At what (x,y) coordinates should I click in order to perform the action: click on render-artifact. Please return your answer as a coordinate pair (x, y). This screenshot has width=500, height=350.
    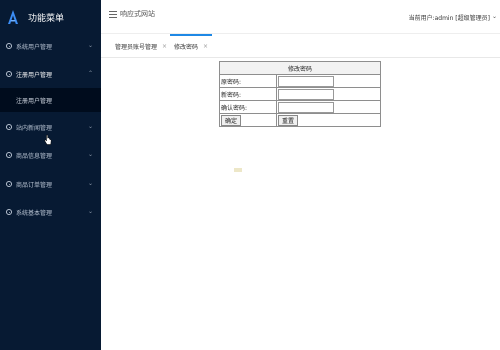
    Looking at the image, I should click on (238, 170).